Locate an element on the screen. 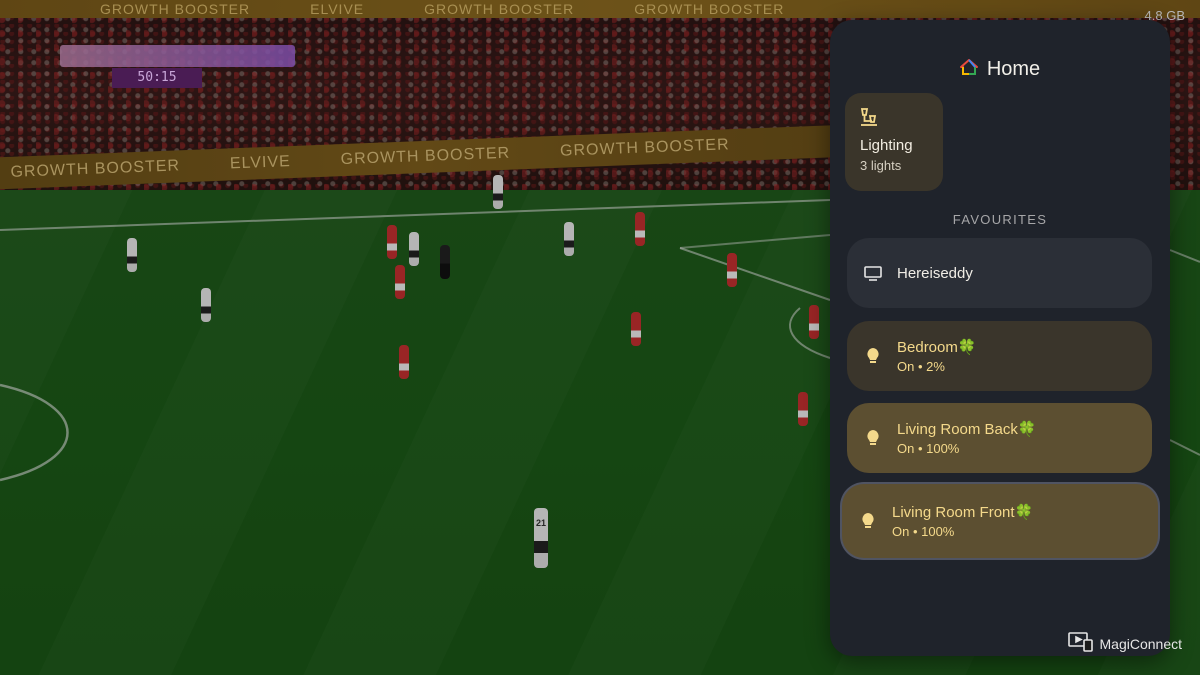 The image size is (1200, 675). favourite-name: Living Room Front is located at coordinates (953, 512).